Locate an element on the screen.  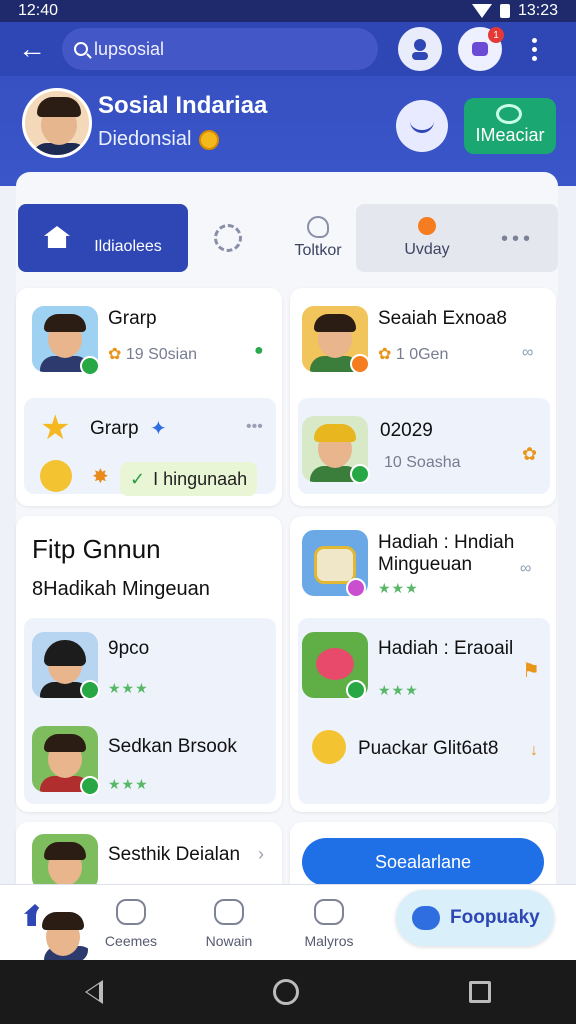
tab-home: Ildiaolees is located at coordinates (103, 238).